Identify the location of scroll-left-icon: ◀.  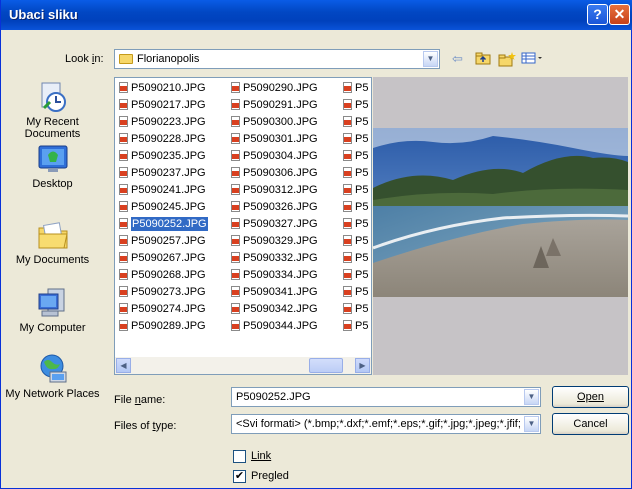
(123, 365).